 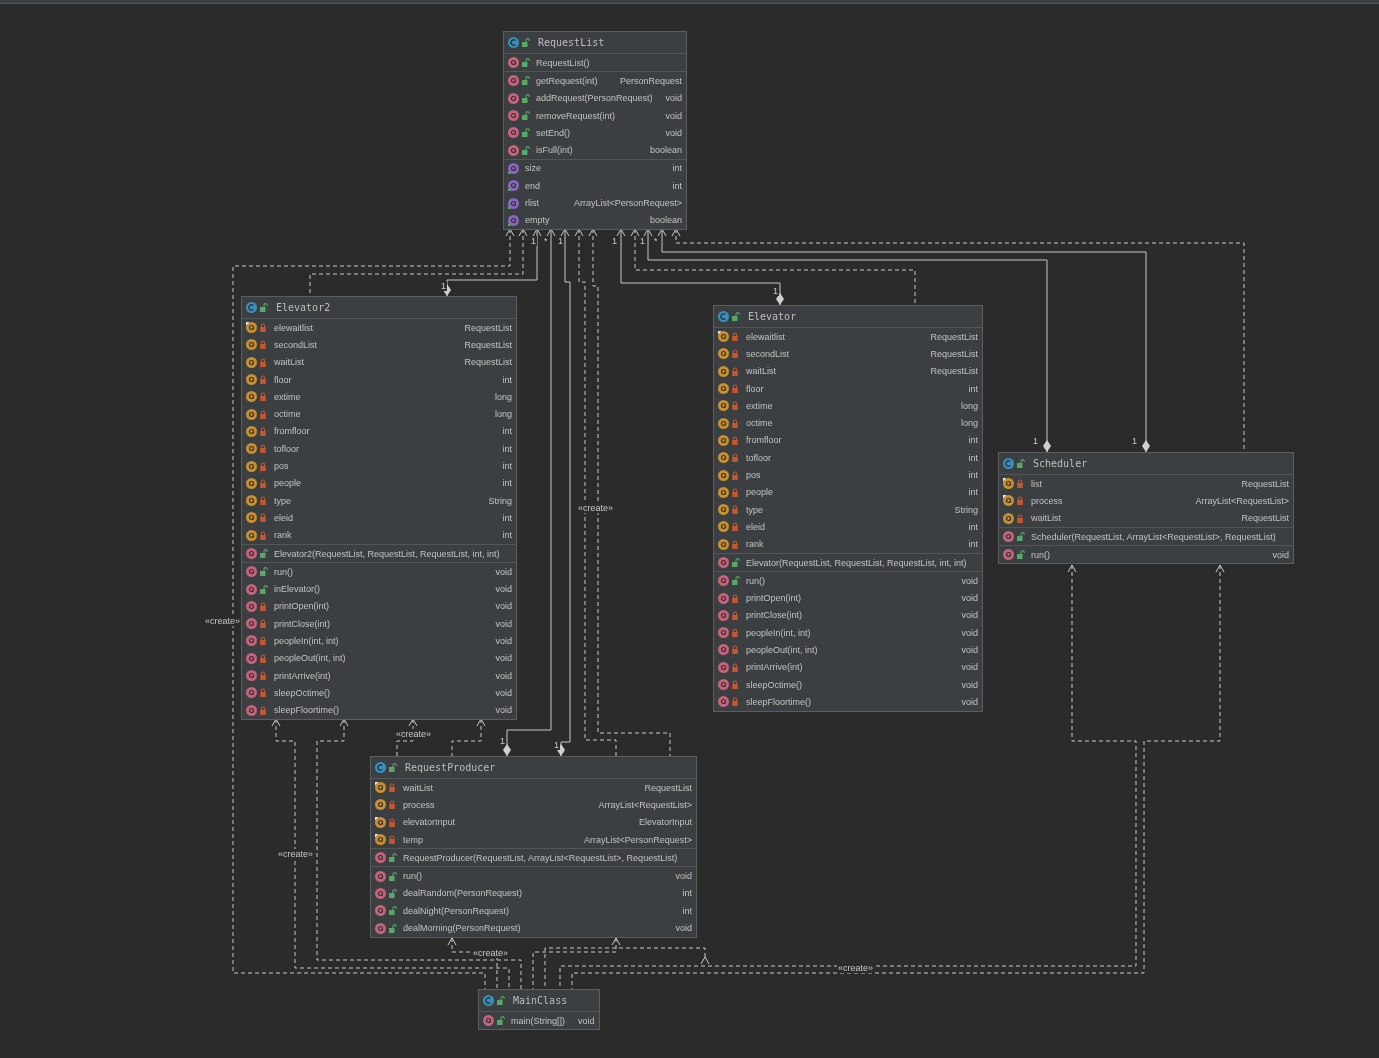 What do you see at coordinates (538, 1020) in the screenshot?
I see `member-name: main(String[])` at bounding box center [538, 1020].